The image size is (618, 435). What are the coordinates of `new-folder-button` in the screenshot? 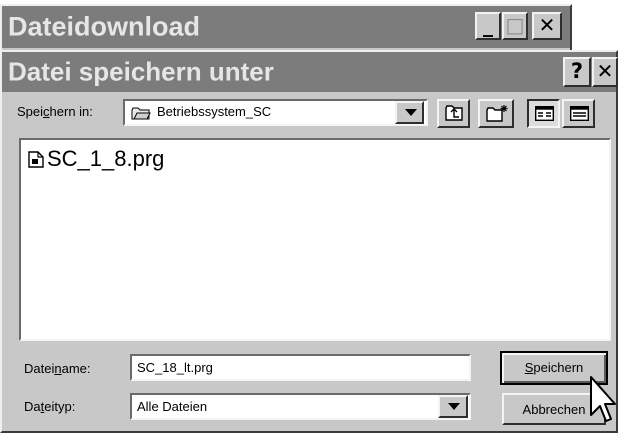 It's located at (496, 113).